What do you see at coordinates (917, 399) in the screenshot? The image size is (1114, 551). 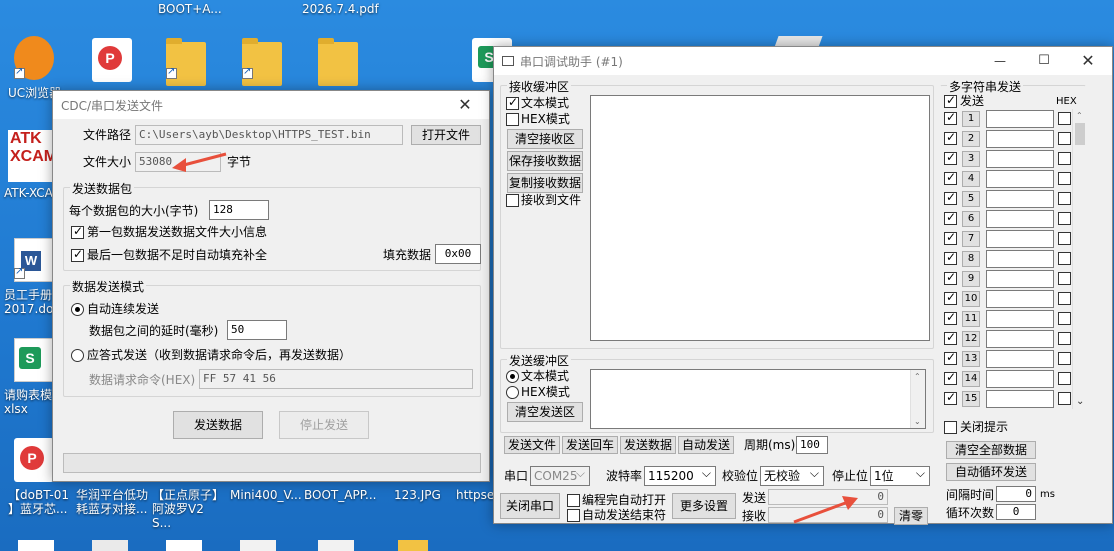 I see `tx-scrollbar: ⌃ ⌄` at bounding box center [917, 399].